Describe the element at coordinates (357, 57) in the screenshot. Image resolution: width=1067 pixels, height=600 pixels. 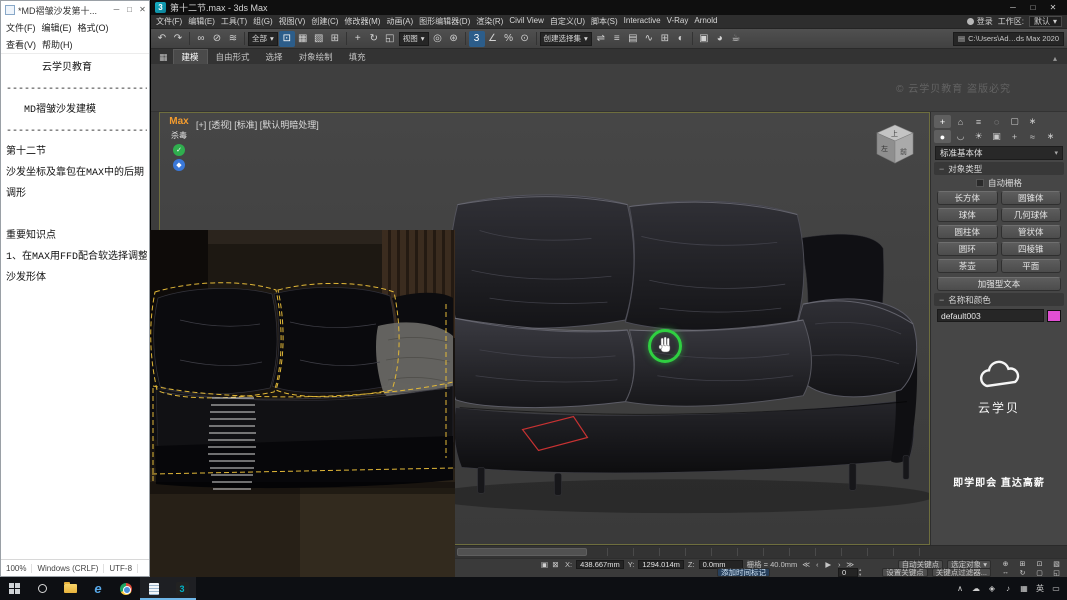
I see `ribbon-tab-populate: 填充` at that location.